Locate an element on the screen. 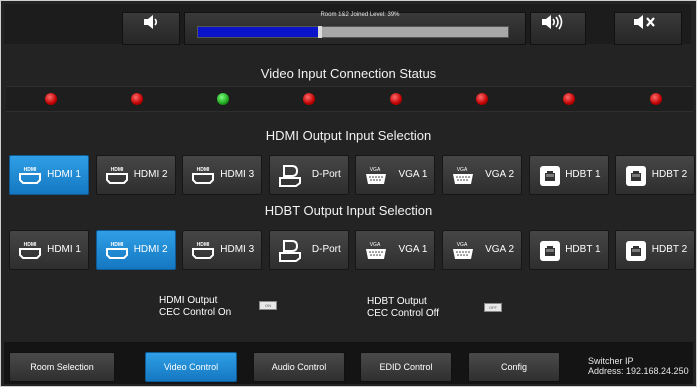  hdmi-cec-label: HDMI Output CEC Control On is located at coordinates (195, 307).